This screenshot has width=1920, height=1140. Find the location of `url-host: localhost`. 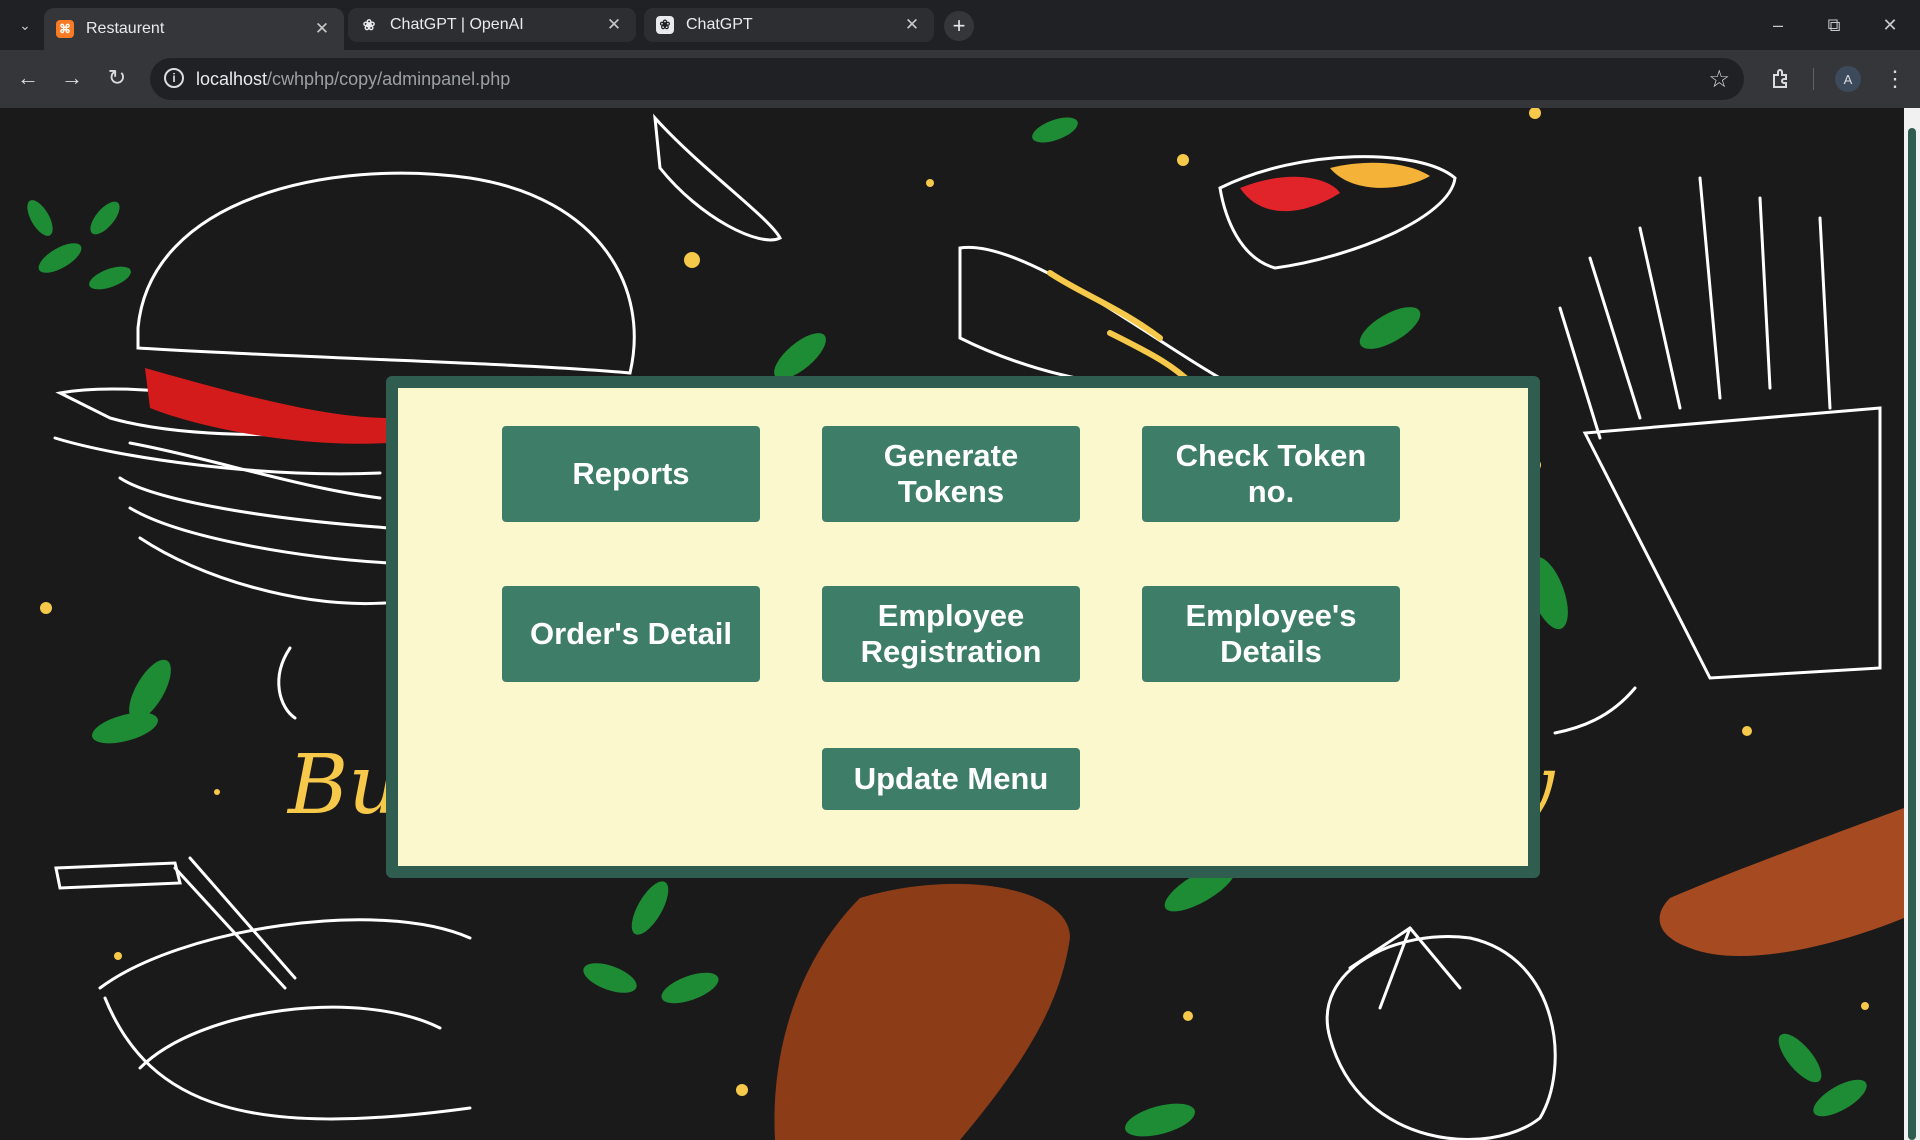

url-host: localhost is located at coordinates (232, 79).